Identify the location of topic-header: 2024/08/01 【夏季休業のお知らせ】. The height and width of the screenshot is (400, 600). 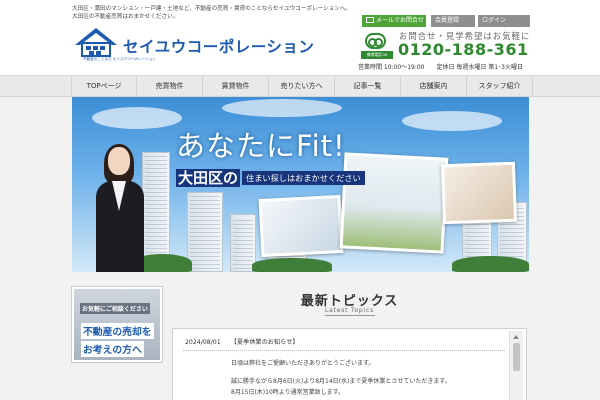
(242, 341).